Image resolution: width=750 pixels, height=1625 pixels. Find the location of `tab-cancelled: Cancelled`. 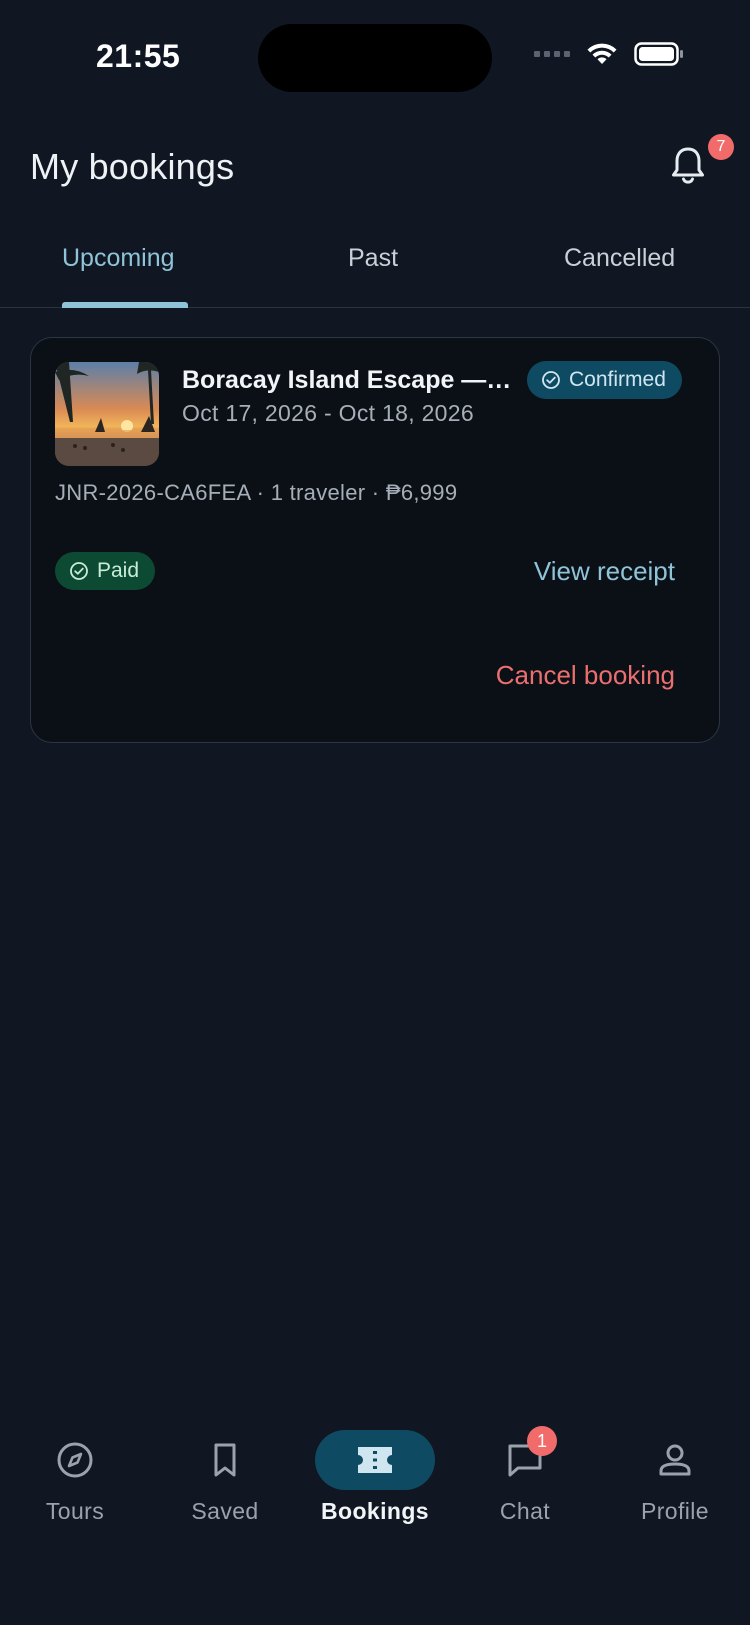

tab-cancelled: Cancelled is located at coordinates (619, 258).